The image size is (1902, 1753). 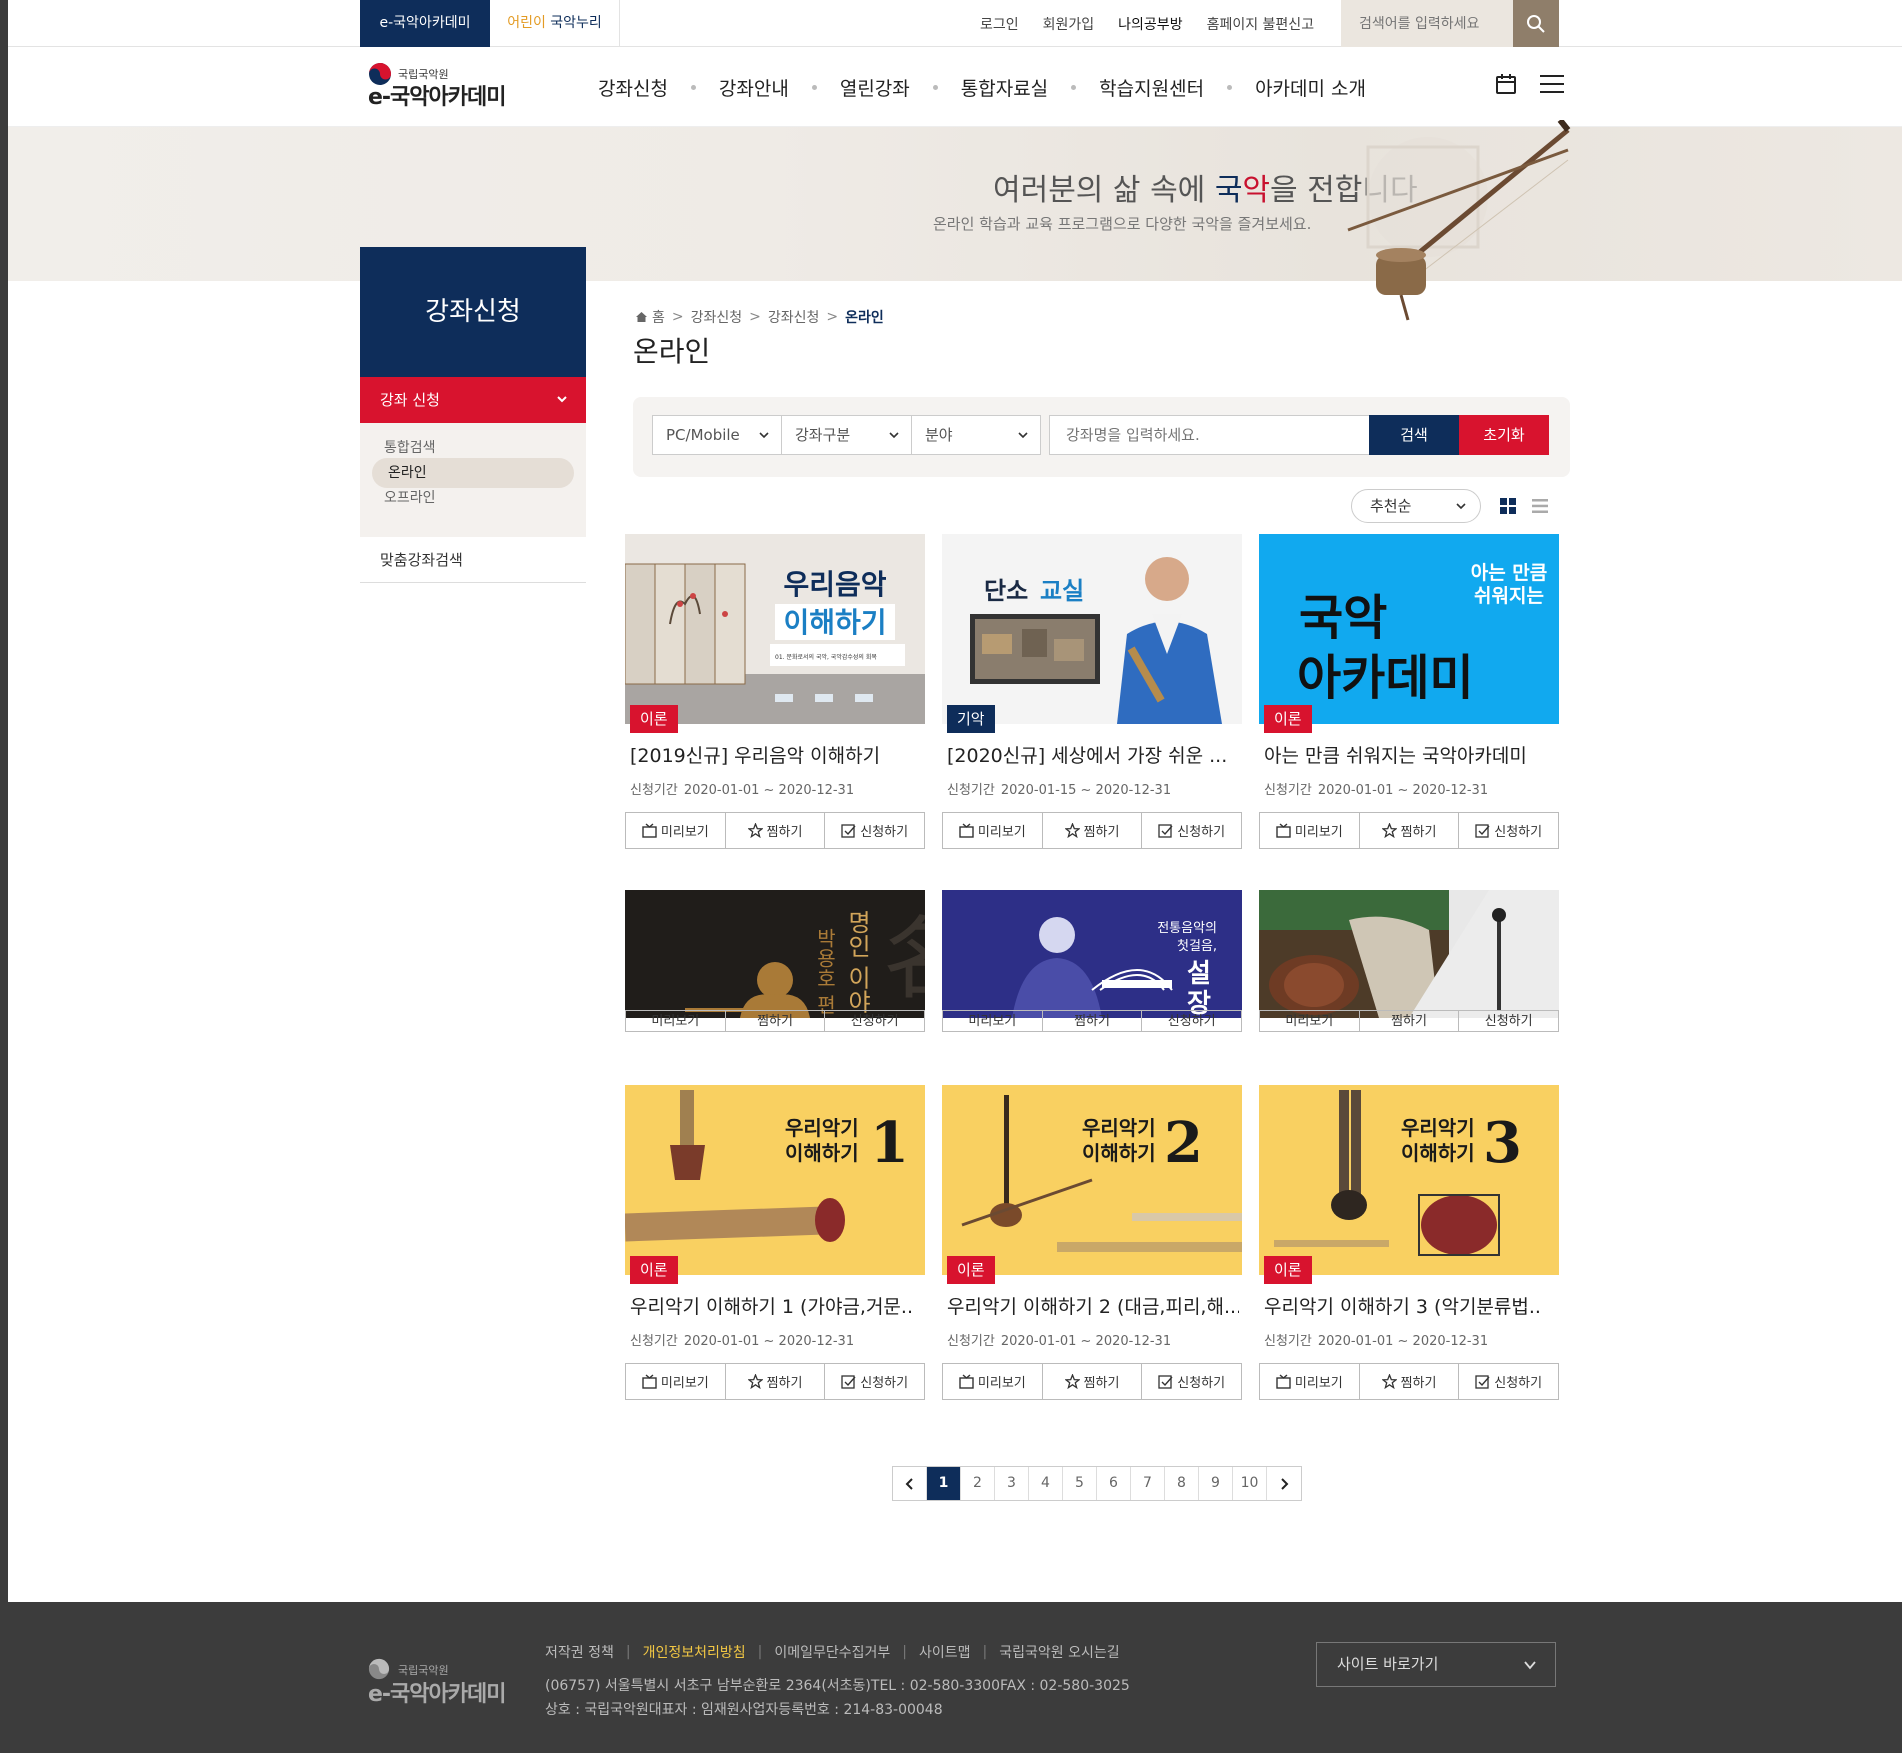 I want to click on top-search-button, so click(x=1536, y=23).